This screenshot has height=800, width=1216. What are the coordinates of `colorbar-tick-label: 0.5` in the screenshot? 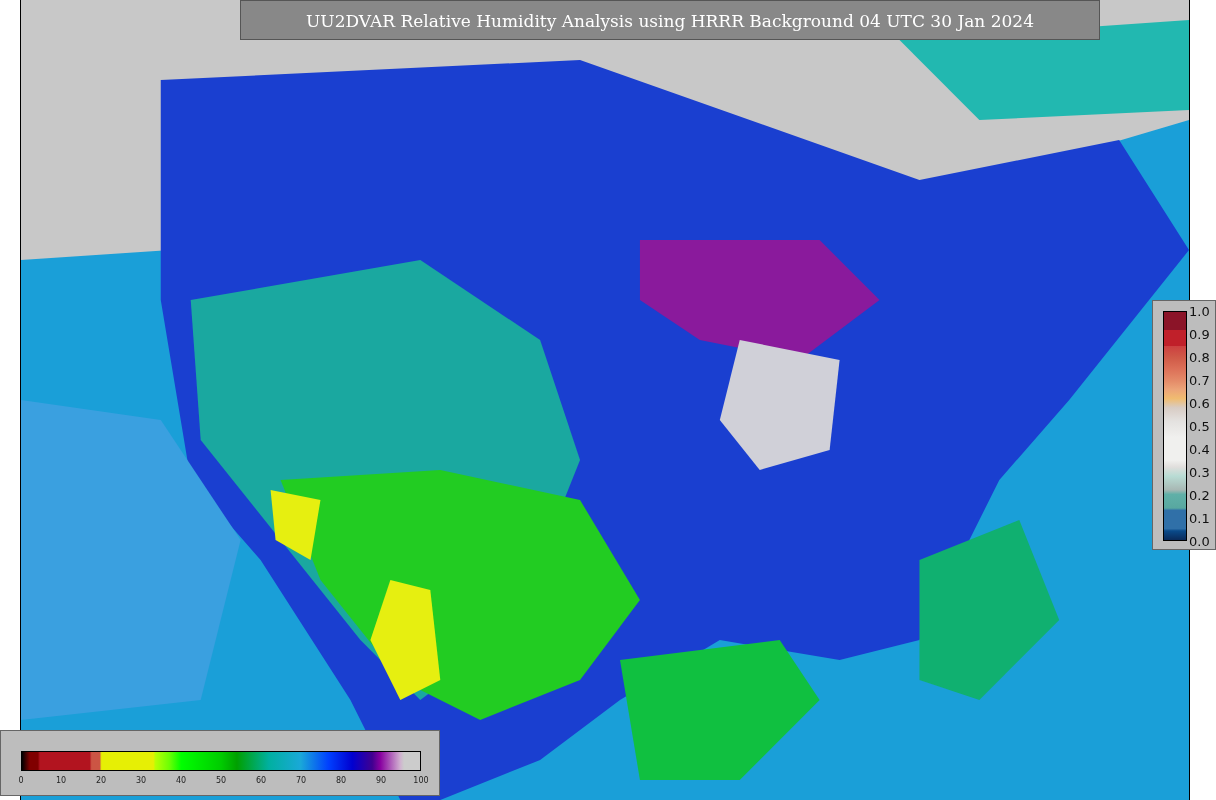 It's located at (1199, 426).